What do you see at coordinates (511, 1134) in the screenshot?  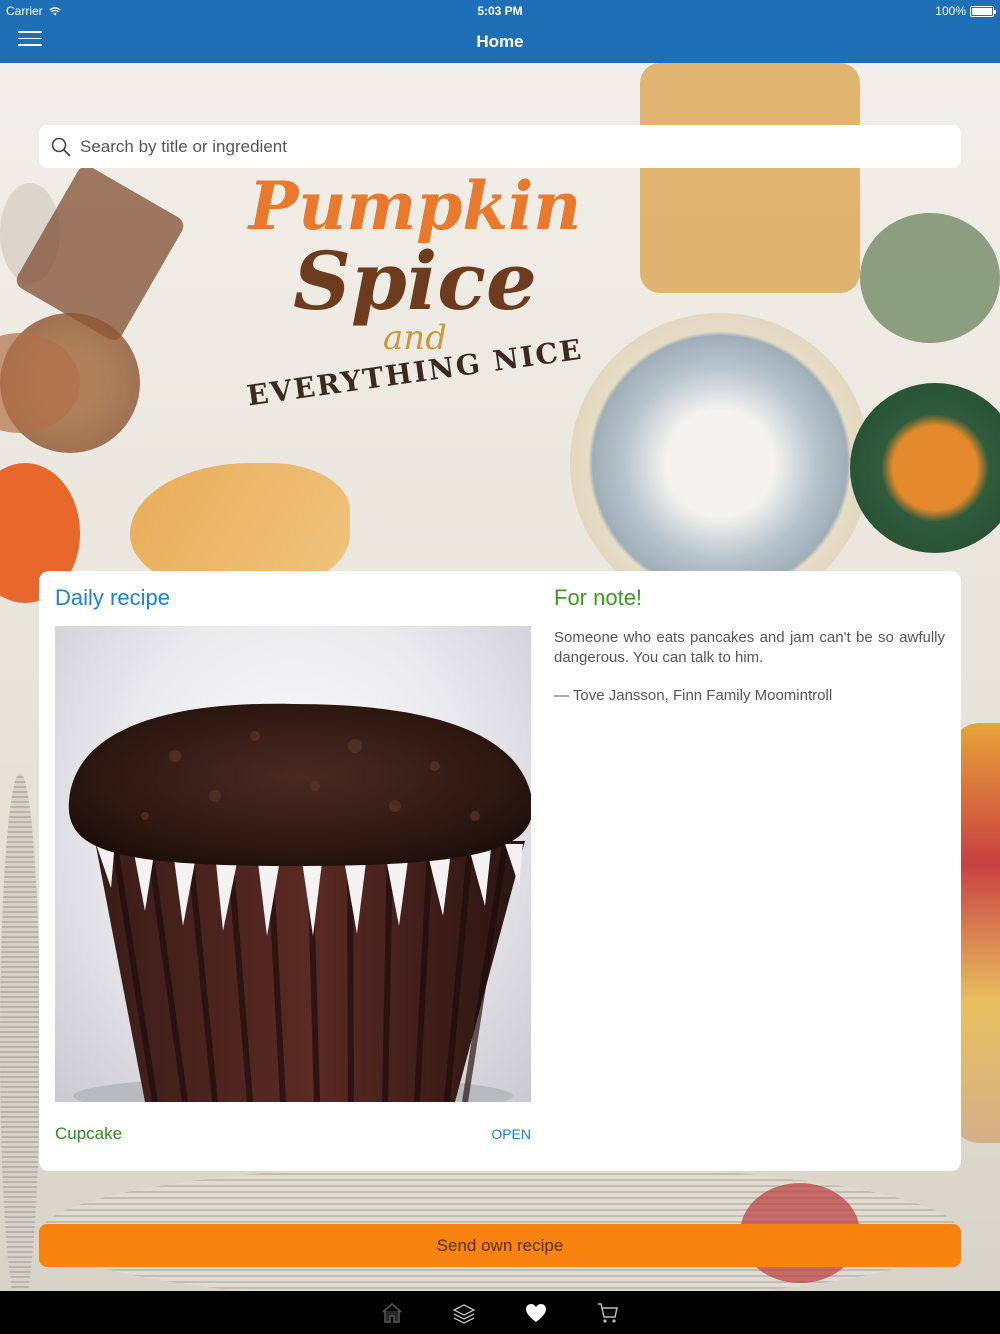 I see `open-recipe-button: OPEN` at bounding box center [511, 1134].